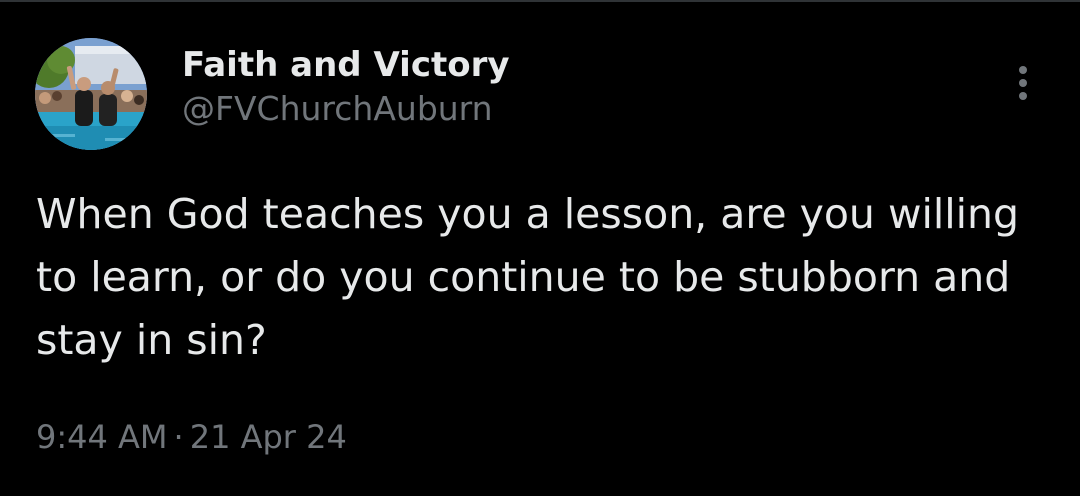 The image size is (1080, 496). I want to click on tweet-timestamp: 9:44 AM · 21 Apr 24, so click(191, 437).